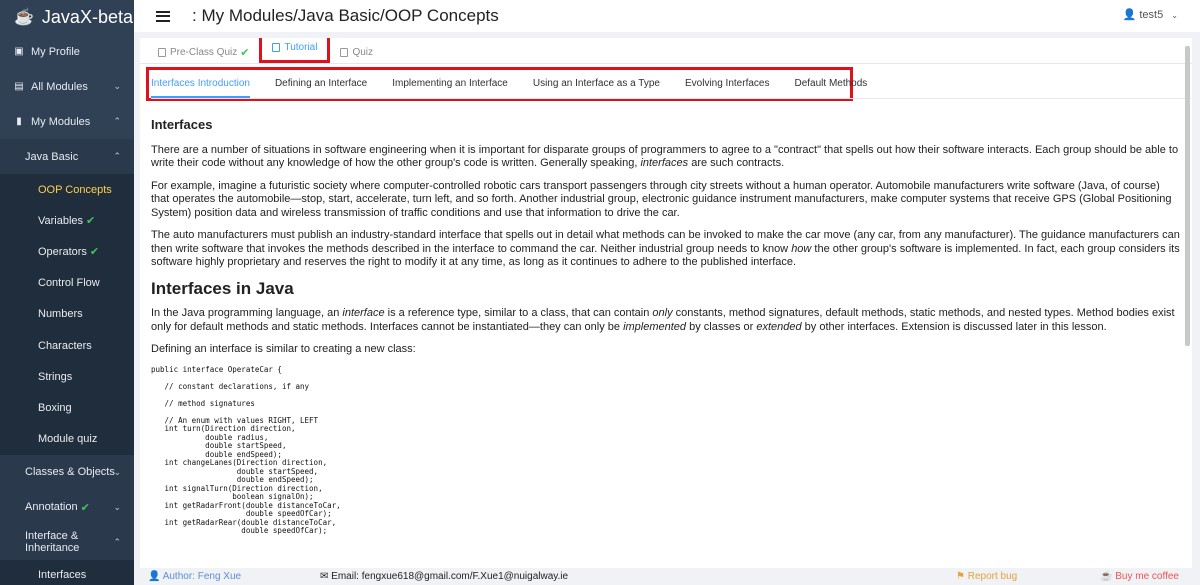 The height and width of the screenshot is (585, 1200). I want to click on sidebar-item-label: Classes & Objects, so click(70, 472).